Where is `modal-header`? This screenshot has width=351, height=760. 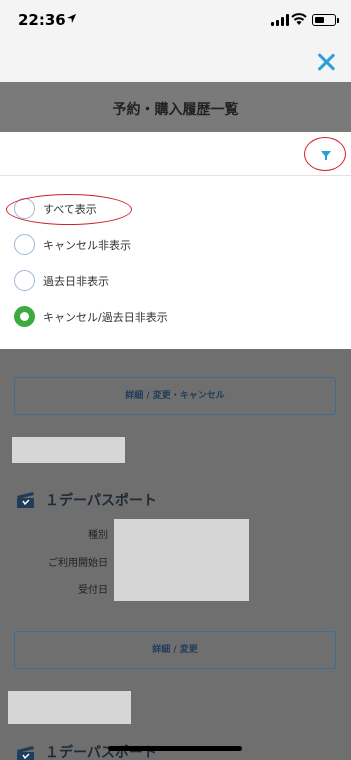 modal-header is located at coordinates (175, 63).